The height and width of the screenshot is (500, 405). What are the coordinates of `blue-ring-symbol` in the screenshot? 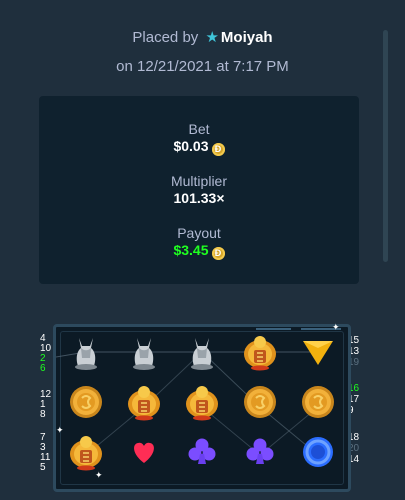 It's located at (318, 452).